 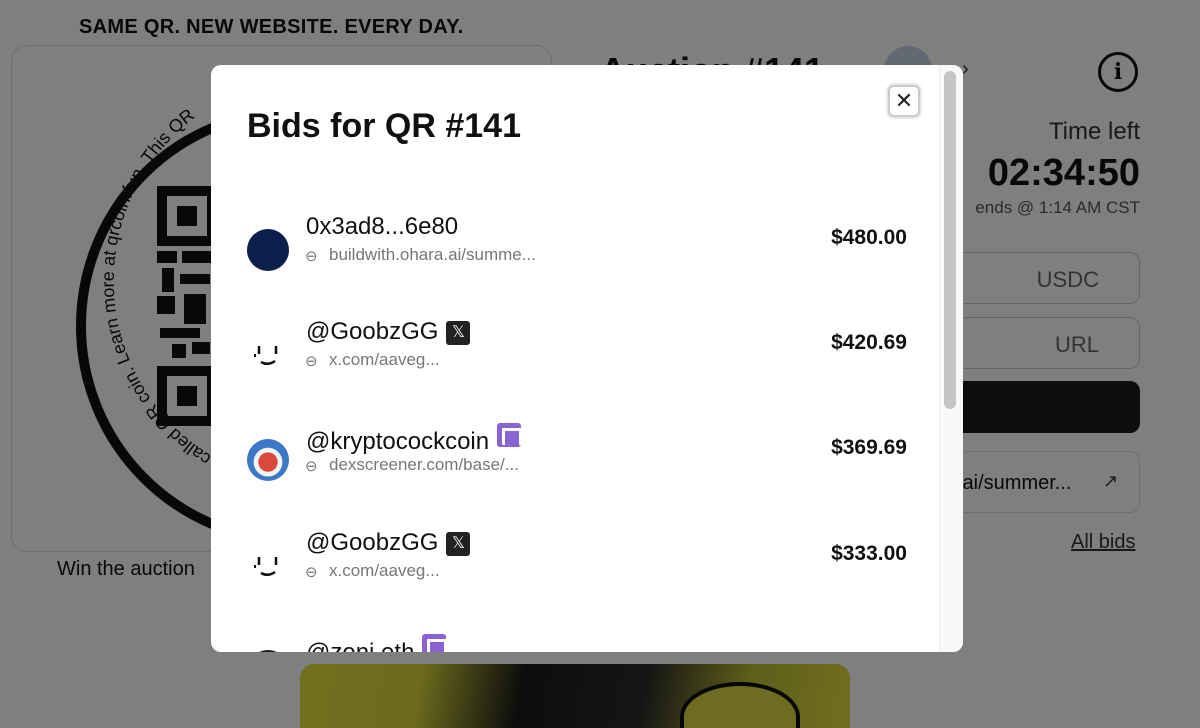 What do you see at coordinates (869, 342) in the screenshot?
I see `bid-amount: $420.69` at bounding box center [869, 342].